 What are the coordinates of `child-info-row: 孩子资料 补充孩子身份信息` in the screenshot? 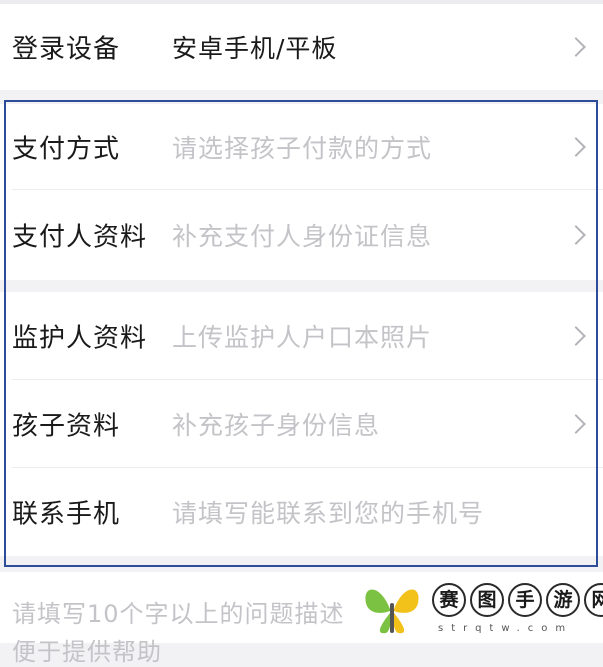 It's located at (301, 424).